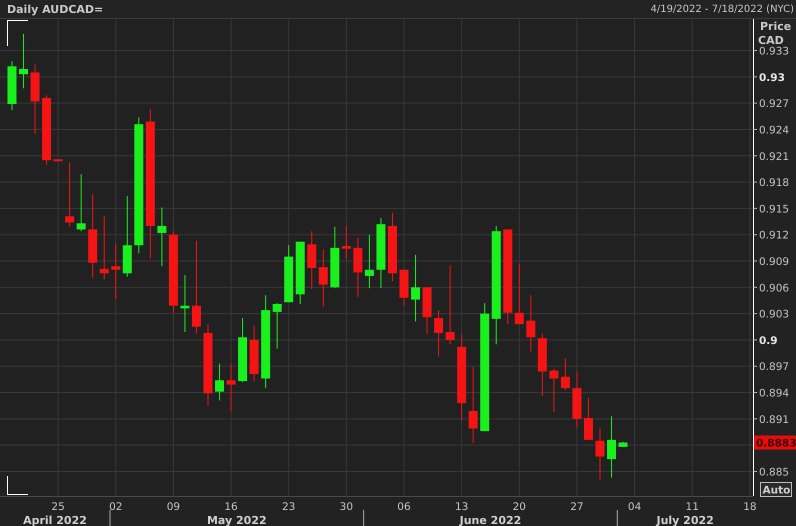  What do you see at coordinates (776, 26) in the screenshot?
I see `axis-title: Price` at bounding box center [776, 26].